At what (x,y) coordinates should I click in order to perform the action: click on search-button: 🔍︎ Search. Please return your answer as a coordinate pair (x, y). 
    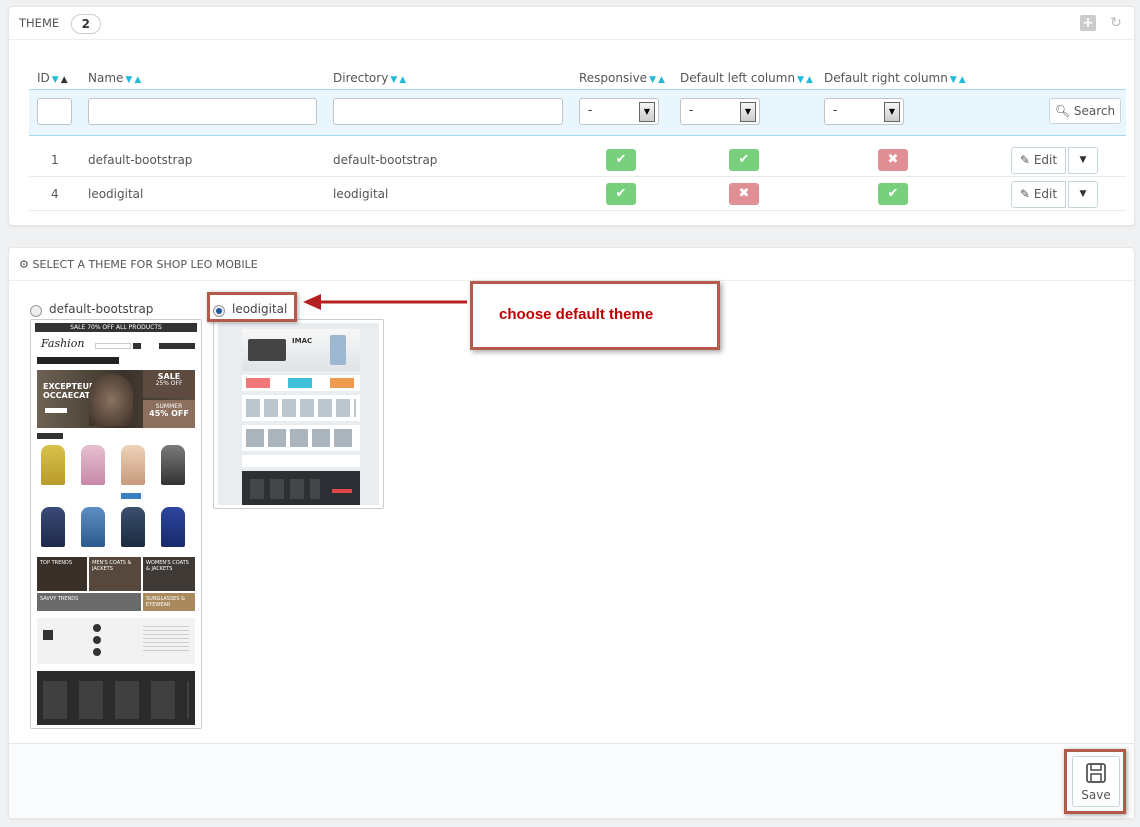
    Looking at the image, I should click on (1085, 111).